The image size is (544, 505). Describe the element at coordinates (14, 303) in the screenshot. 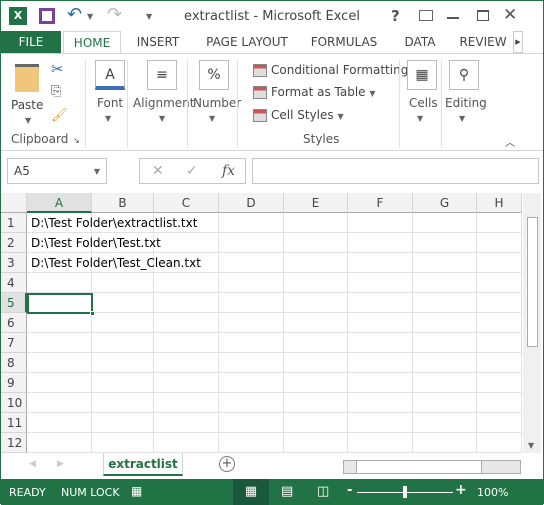

I see `row-header-5: 5` at that location.